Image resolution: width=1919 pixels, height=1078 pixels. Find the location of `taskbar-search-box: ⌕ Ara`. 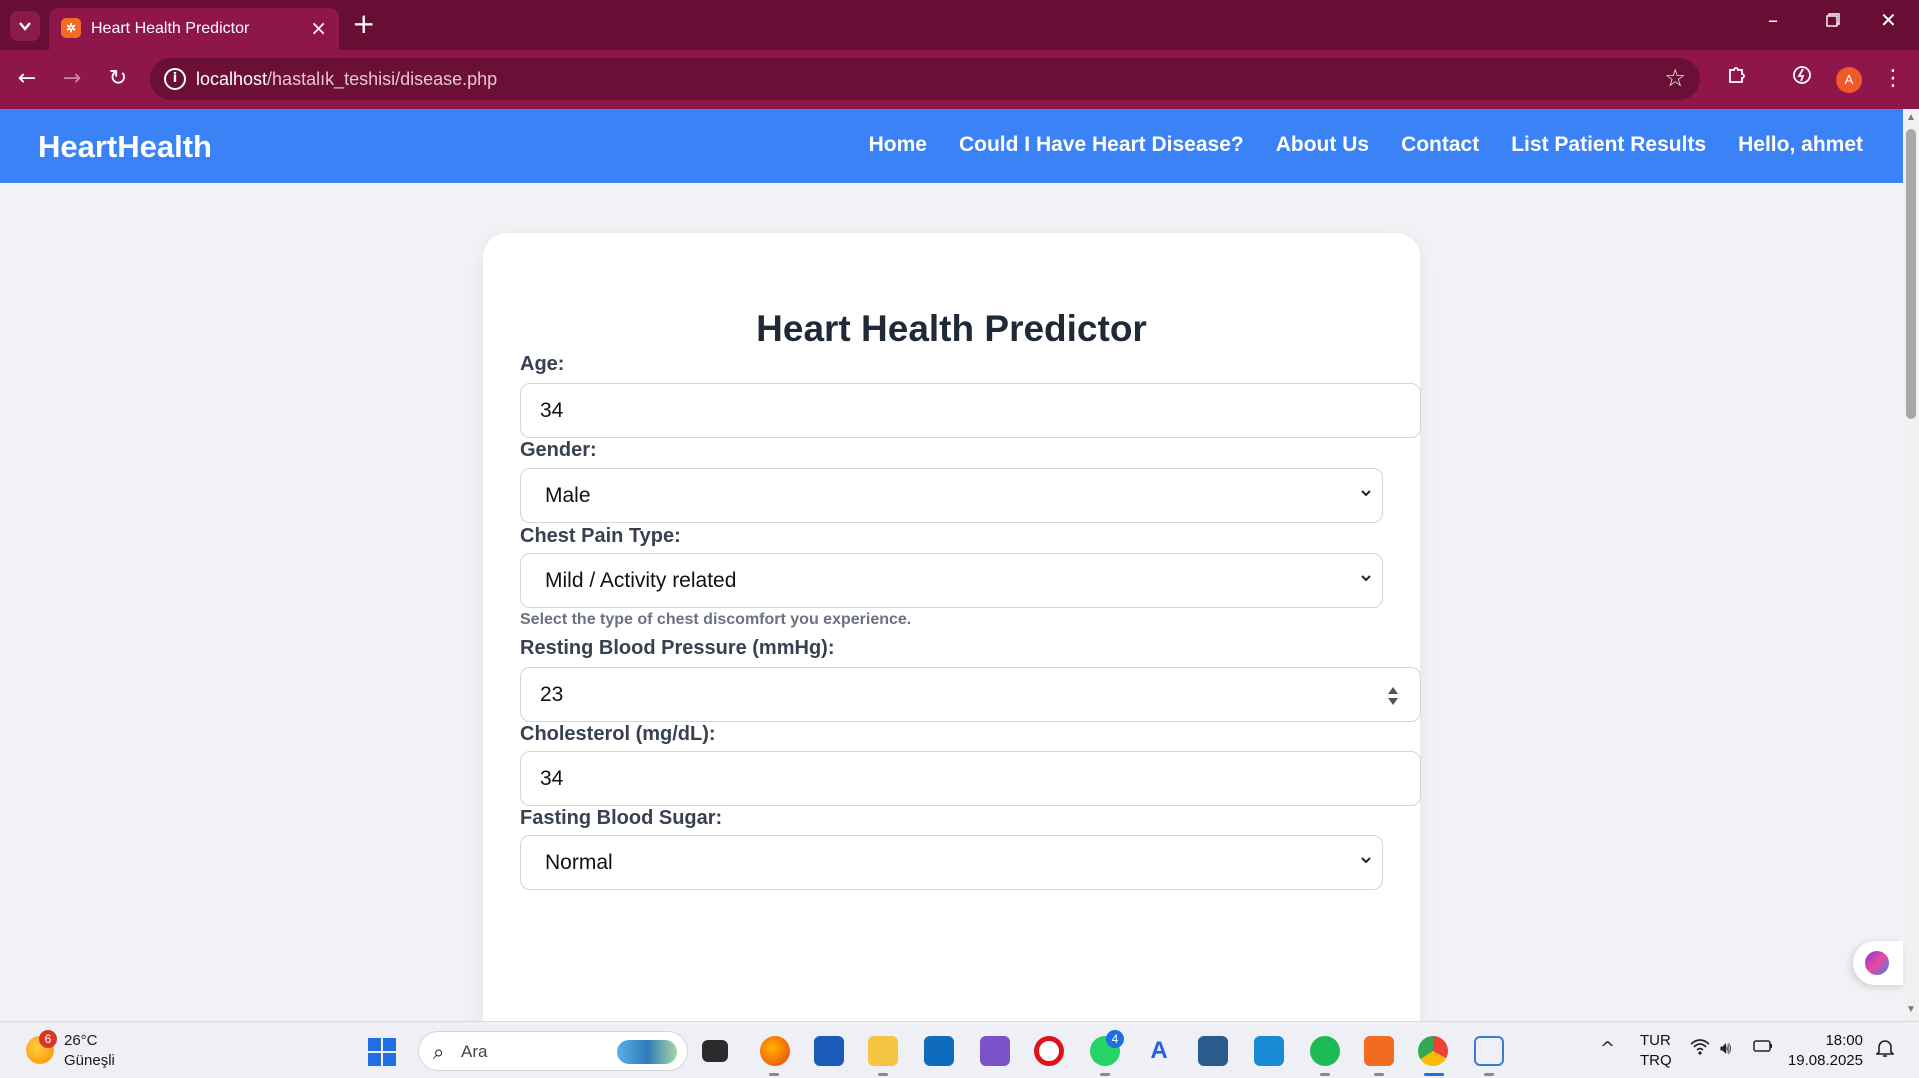

taskbar-search-box: ⌕ Ara is located at coordinates (553, 1051).